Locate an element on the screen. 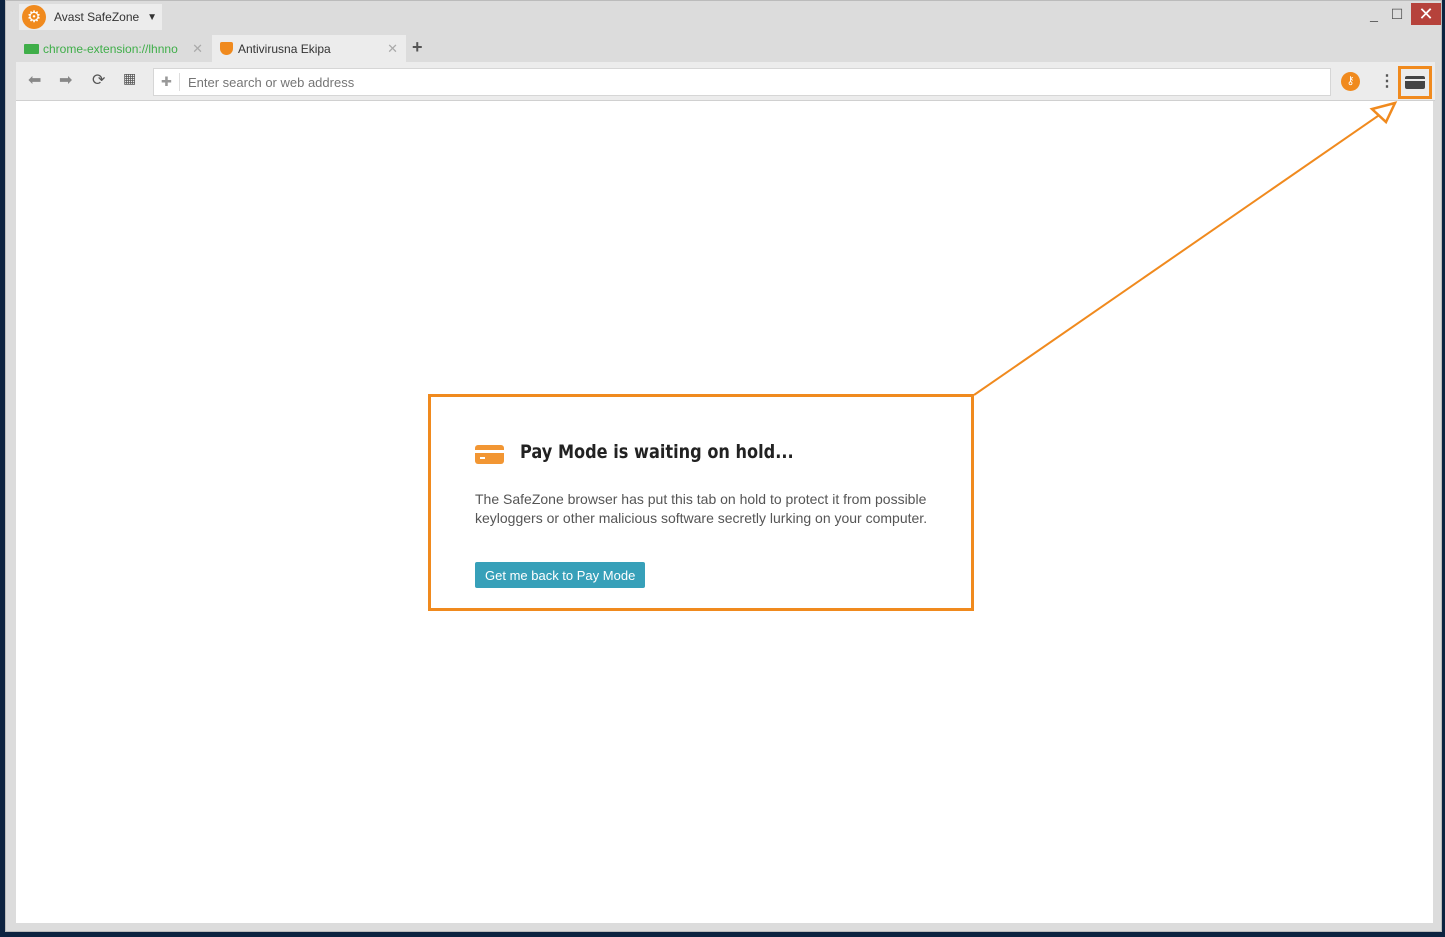  tab-label: Antivirusna Ekipa is located at coordinates (284, 48).